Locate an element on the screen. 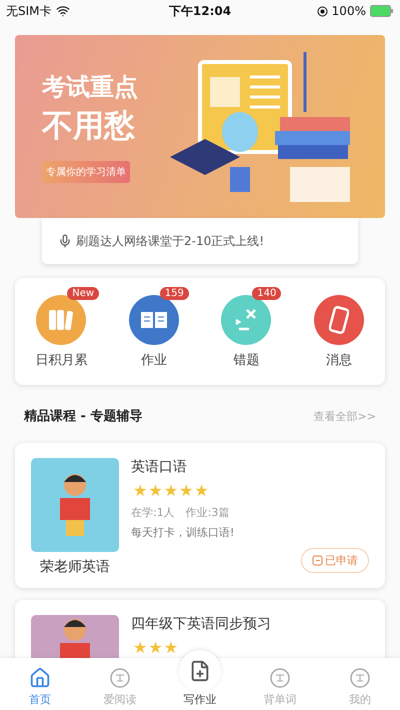 Image resolution: width=400 pixels, height=710 pixels. course-title: 四年级下英语同步预习 is located at coordinates (201, 624).